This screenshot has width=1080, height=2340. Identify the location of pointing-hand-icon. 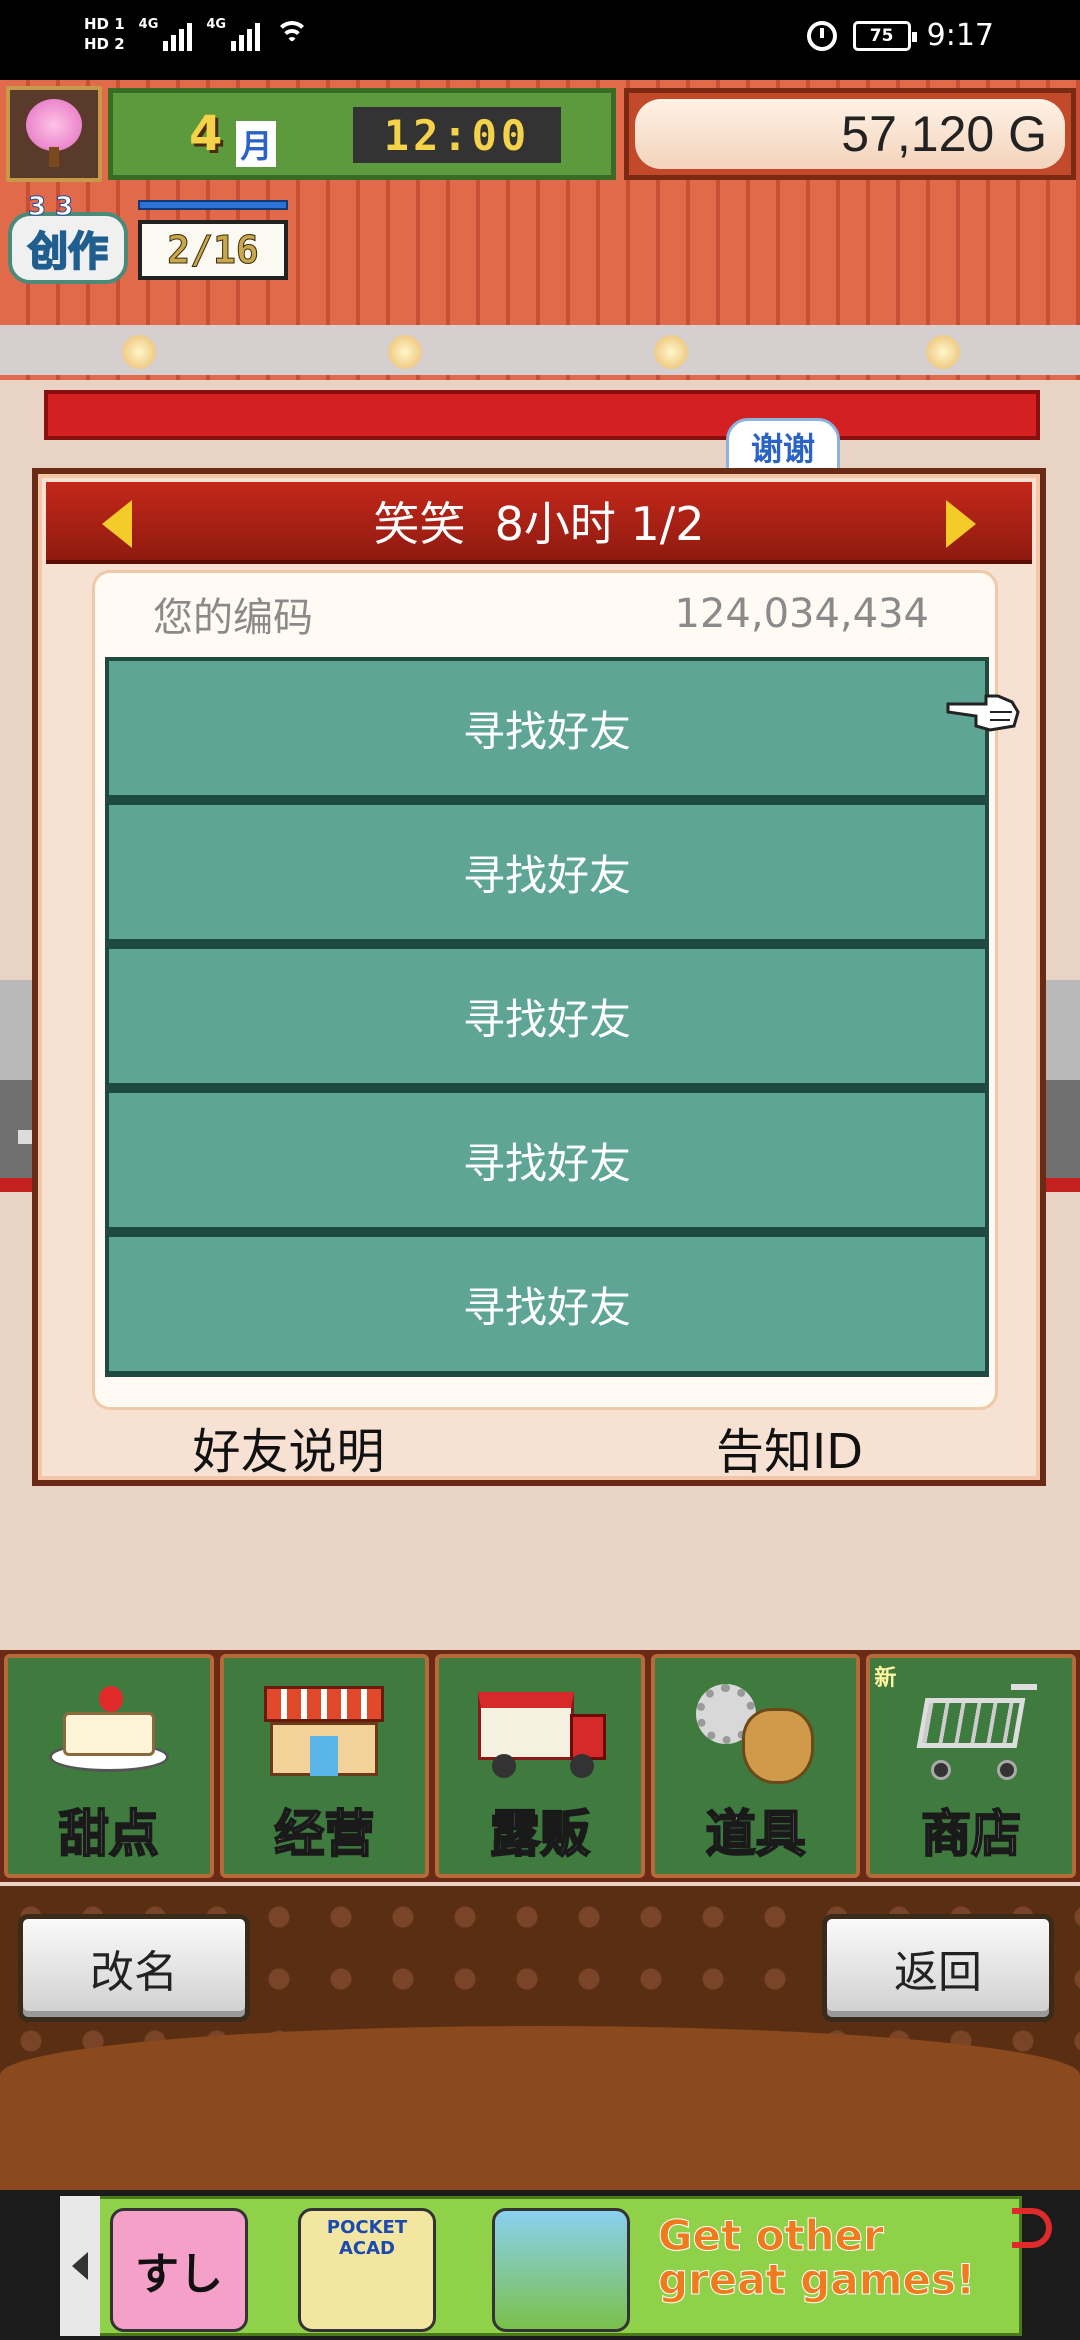
(983, 713).